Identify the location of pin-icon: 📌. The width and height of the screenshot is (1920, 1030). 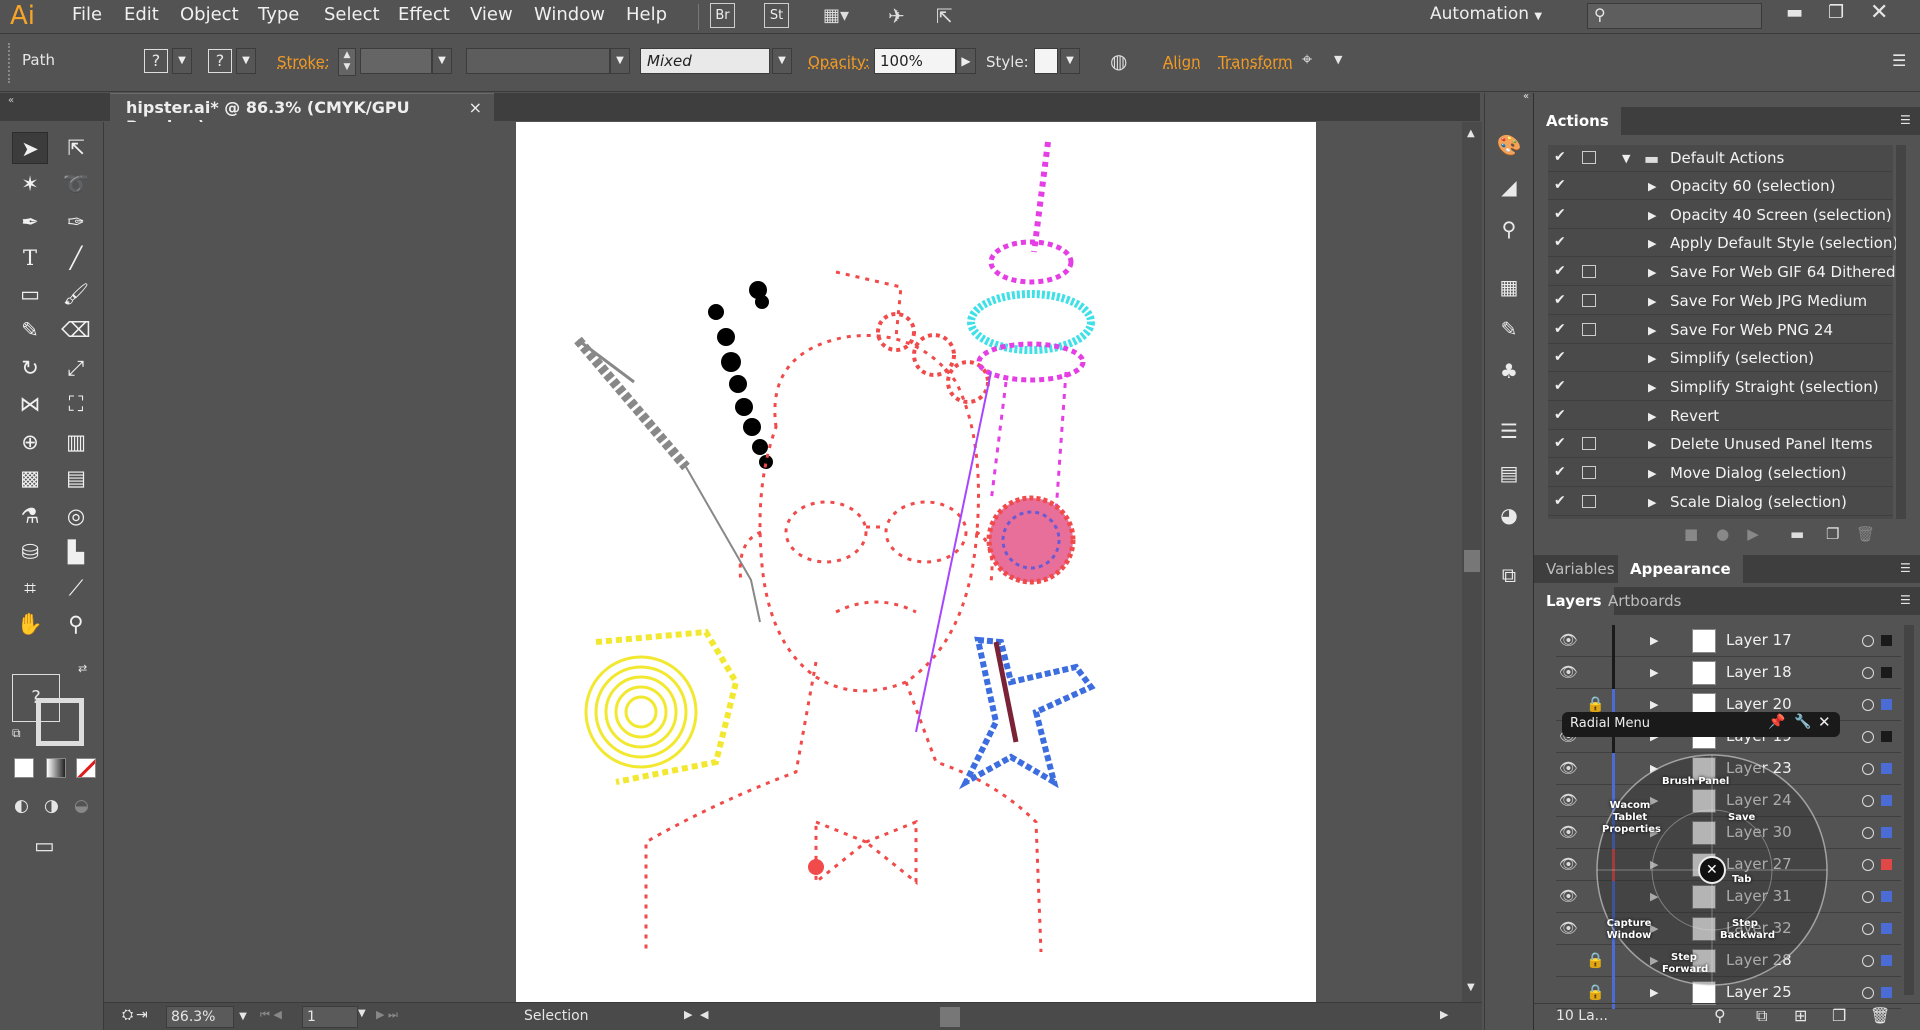
(1776, 722).